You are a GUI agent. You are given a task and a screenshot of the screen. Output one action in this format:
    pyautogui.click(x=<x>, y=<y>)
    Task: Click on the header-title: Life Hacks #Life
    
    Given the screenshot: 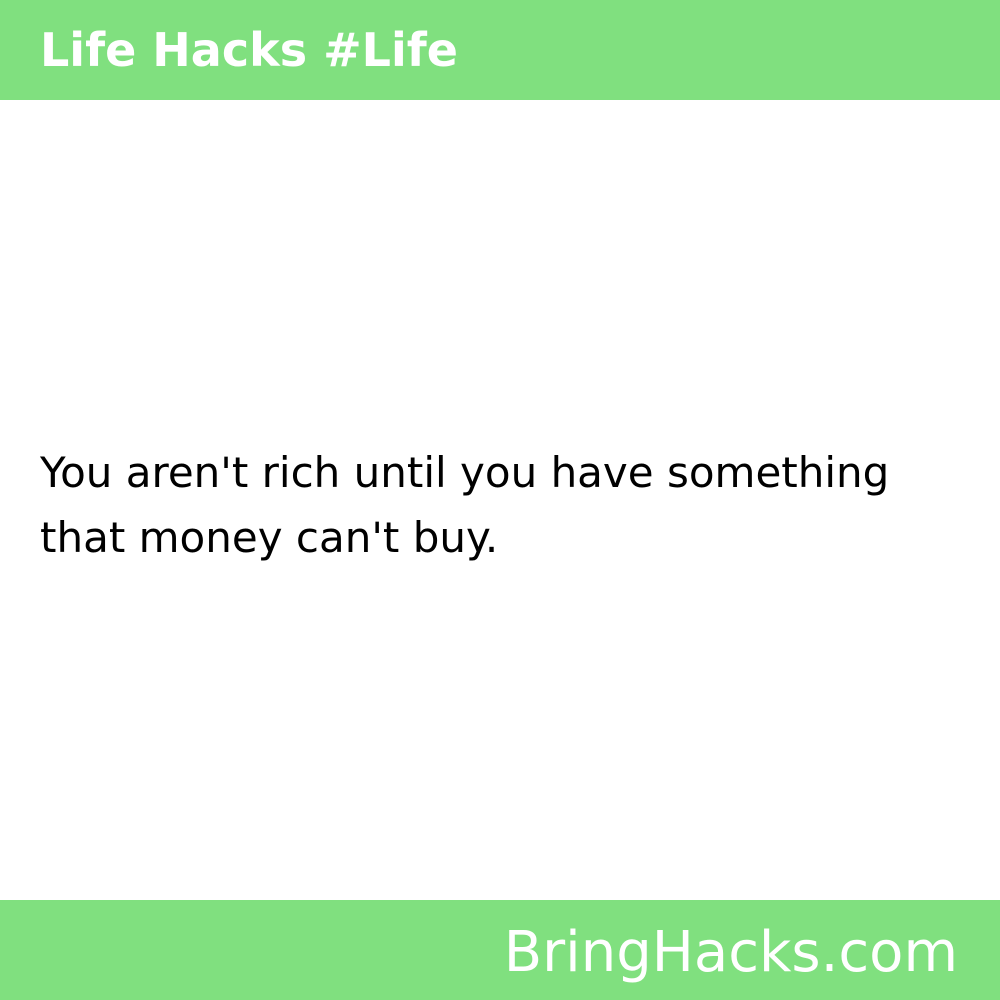 What is the action you would take?
    pyautogui.click(x=249, y=50)
    